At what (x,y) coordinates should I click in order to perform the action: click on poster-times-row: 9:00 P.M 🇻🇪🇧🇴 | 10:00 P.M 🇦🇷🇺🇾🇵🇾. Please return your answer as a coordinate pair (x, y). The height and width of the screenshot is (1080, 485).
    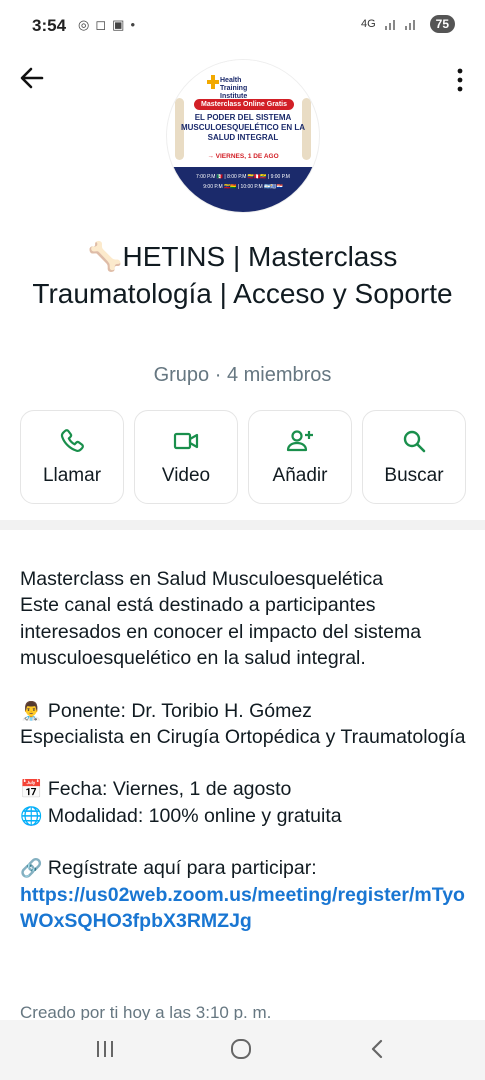
    Looking at the image, I should click on (243, 187).